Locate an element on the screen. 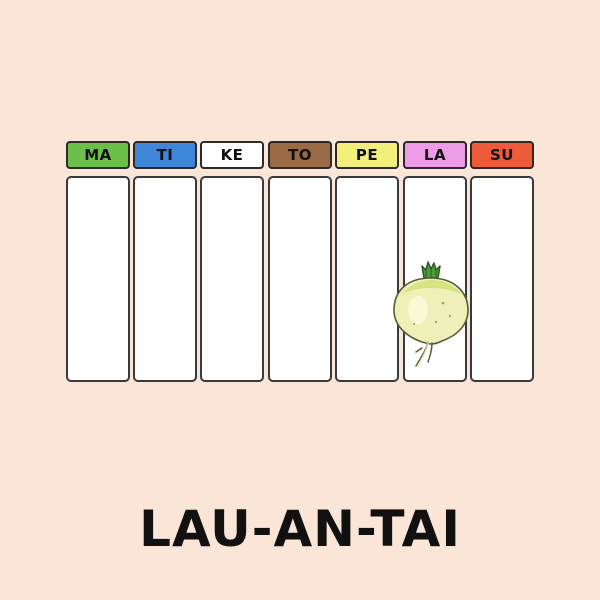 Image resolution: width=600 pixels, height=600 pixels. day-column-ma: MA is located at coordinates (98, 261).